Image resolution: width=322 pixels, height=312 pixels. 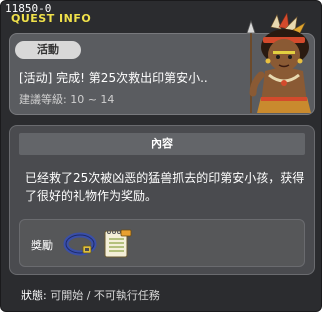 What do you see at coordinates (162, 144) in the screenshot?
I see `content-header: 內容` at bounding box center [162, 144].